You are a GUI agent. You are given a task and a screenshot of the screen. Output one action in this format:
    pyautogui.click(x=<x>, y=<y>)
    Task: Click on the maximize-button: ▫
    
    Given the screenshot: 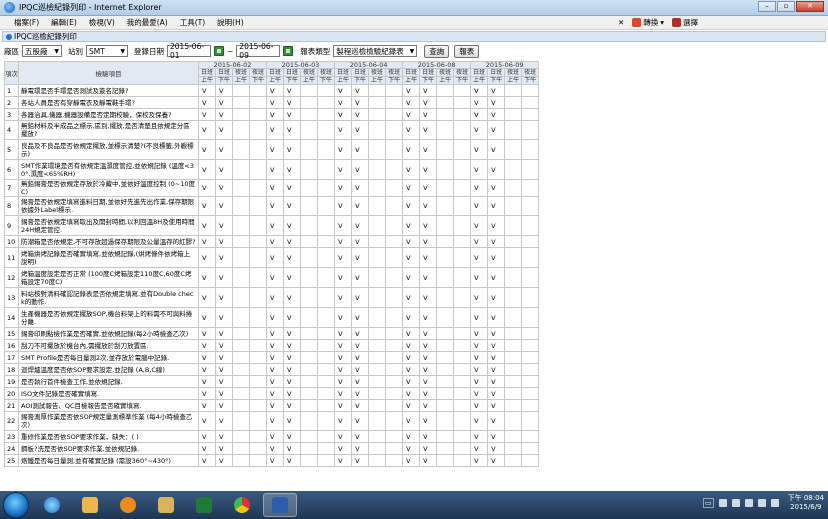 What is the action you would take?
    pyautogui.click(x=786, y=6)
    